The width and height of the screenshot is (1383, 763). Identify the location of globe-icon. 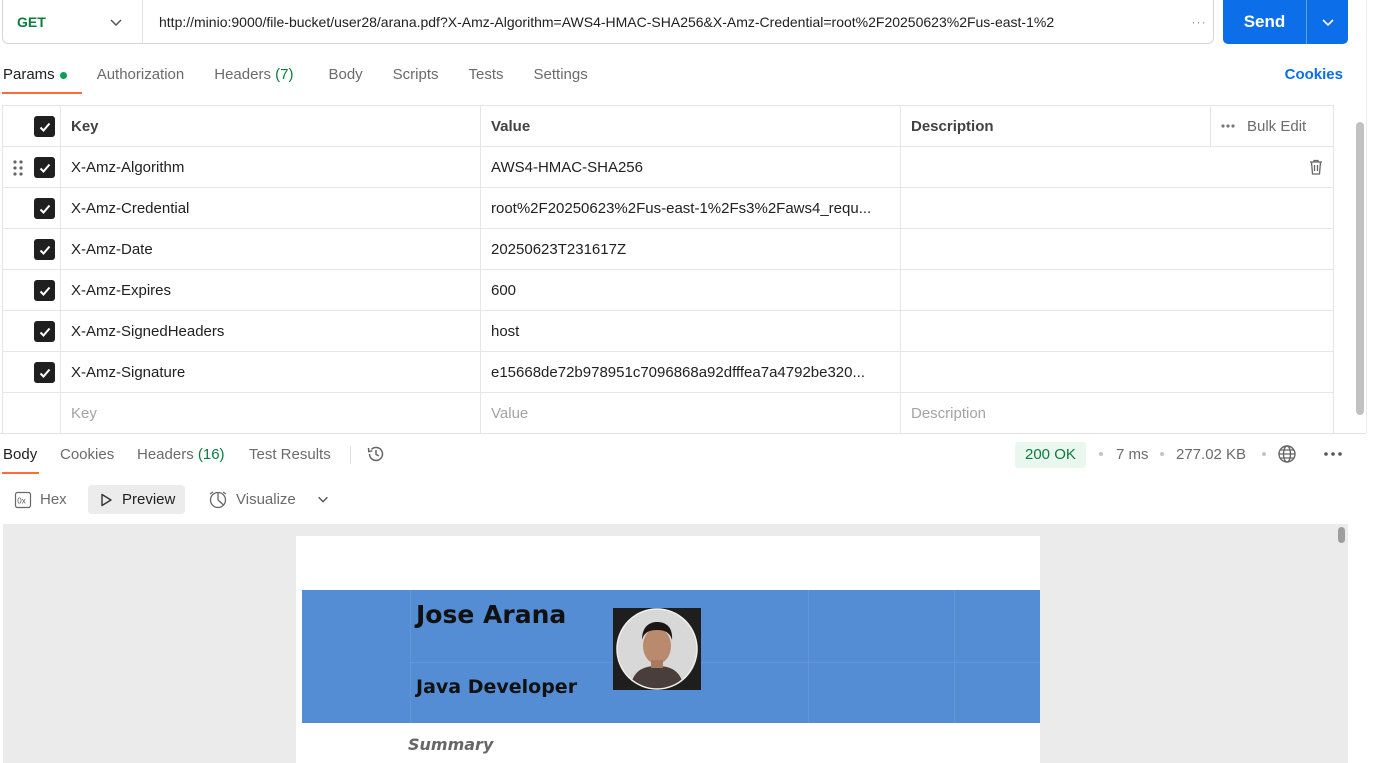
(1287, 454).